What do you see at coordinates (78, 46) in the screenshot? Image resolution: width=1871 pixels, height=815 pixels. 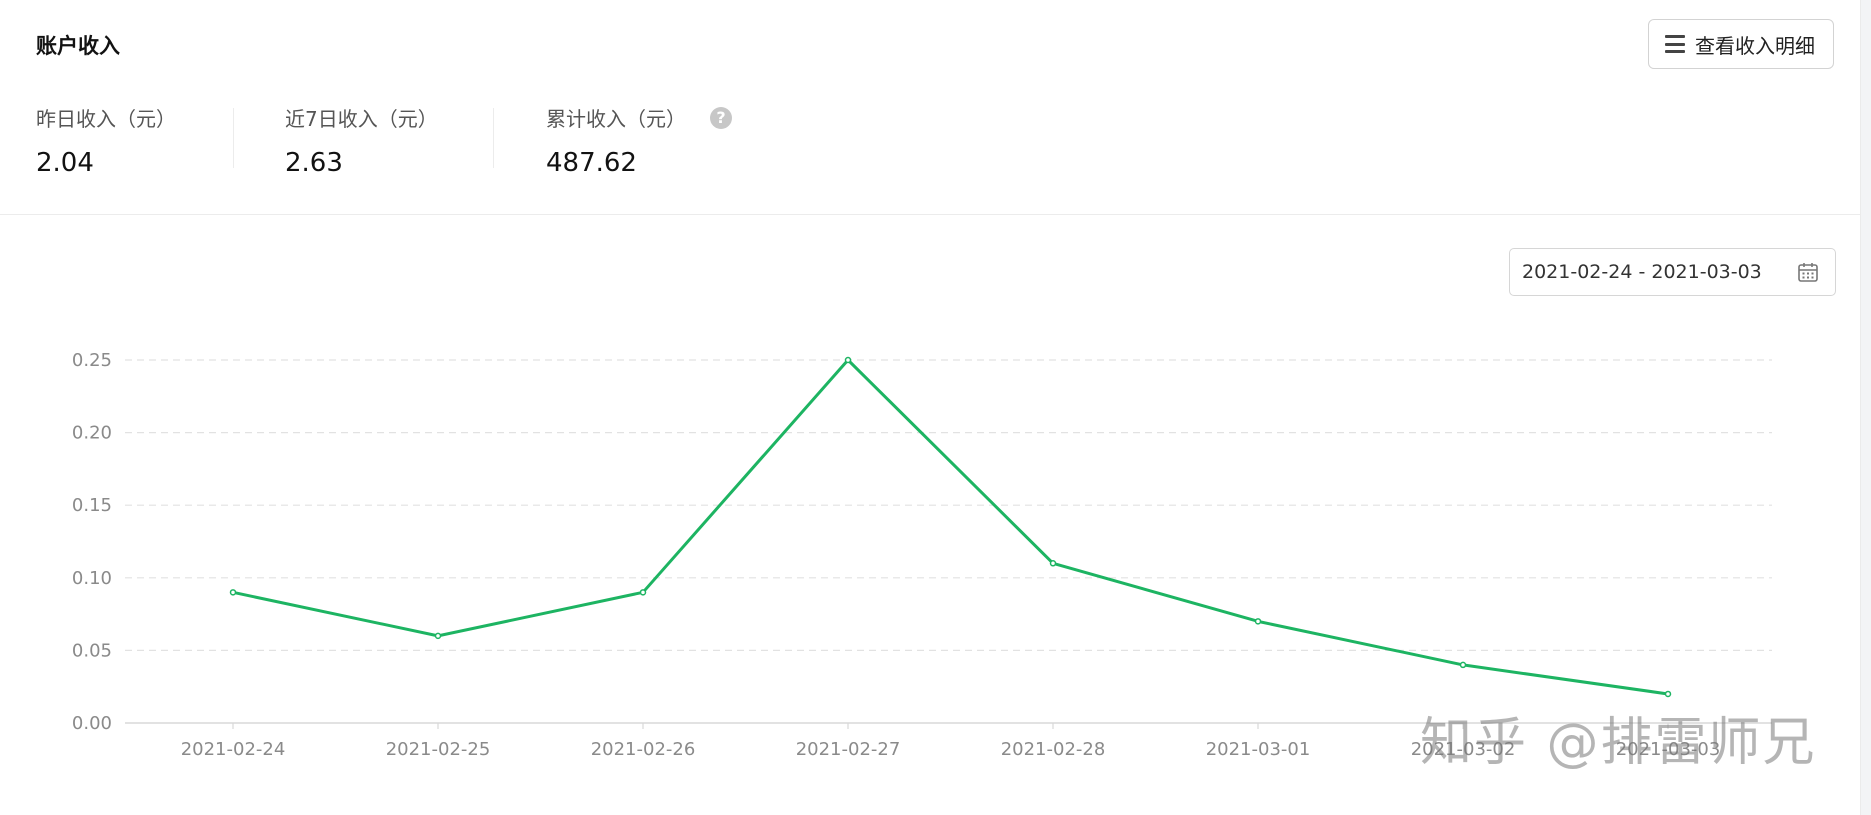 I see `section-title: 账户收入` at bounding box center [78, 46].